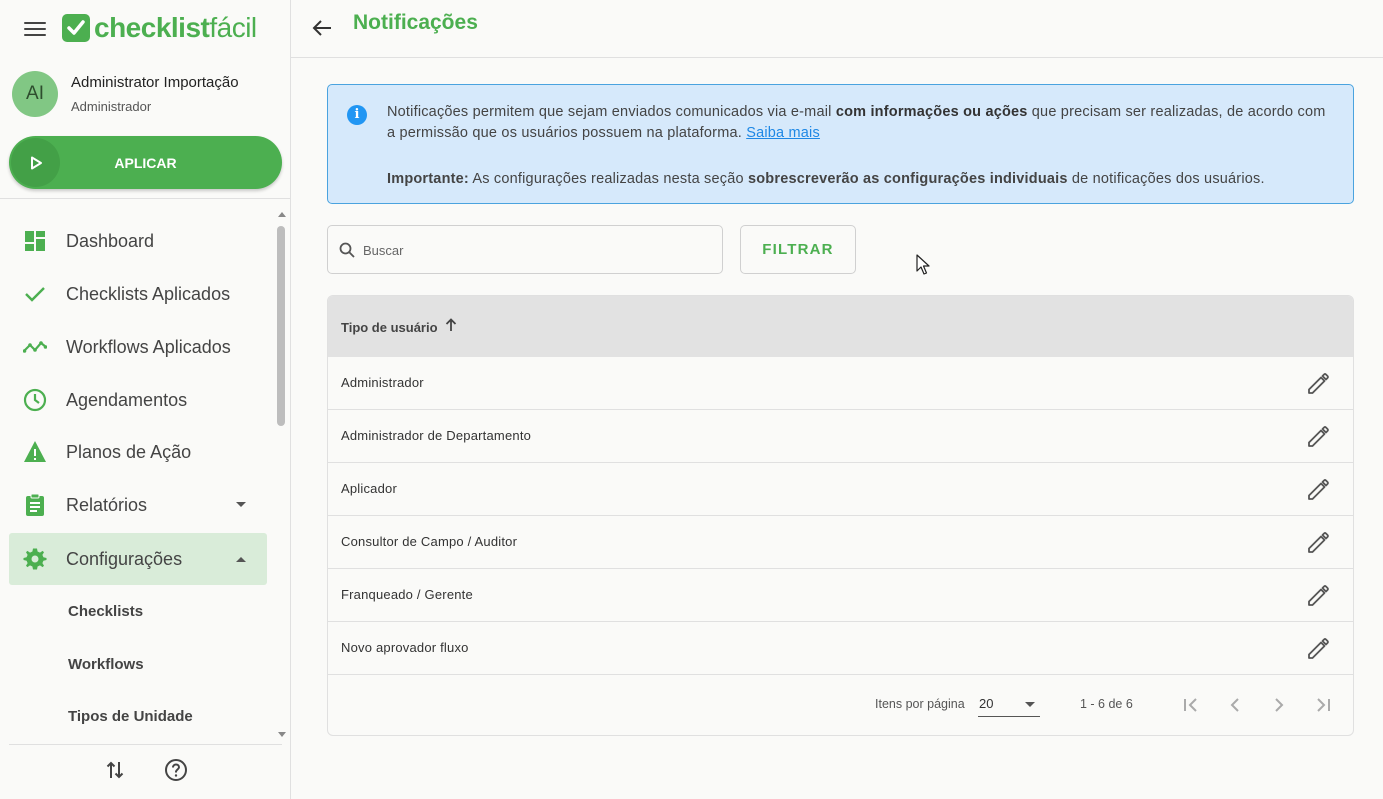 The width and height of the screenshot is (1383, 799). Describe the element at coordinates (923, 264) in the screenshot. I see `mouse-cursor-icon` at that location.